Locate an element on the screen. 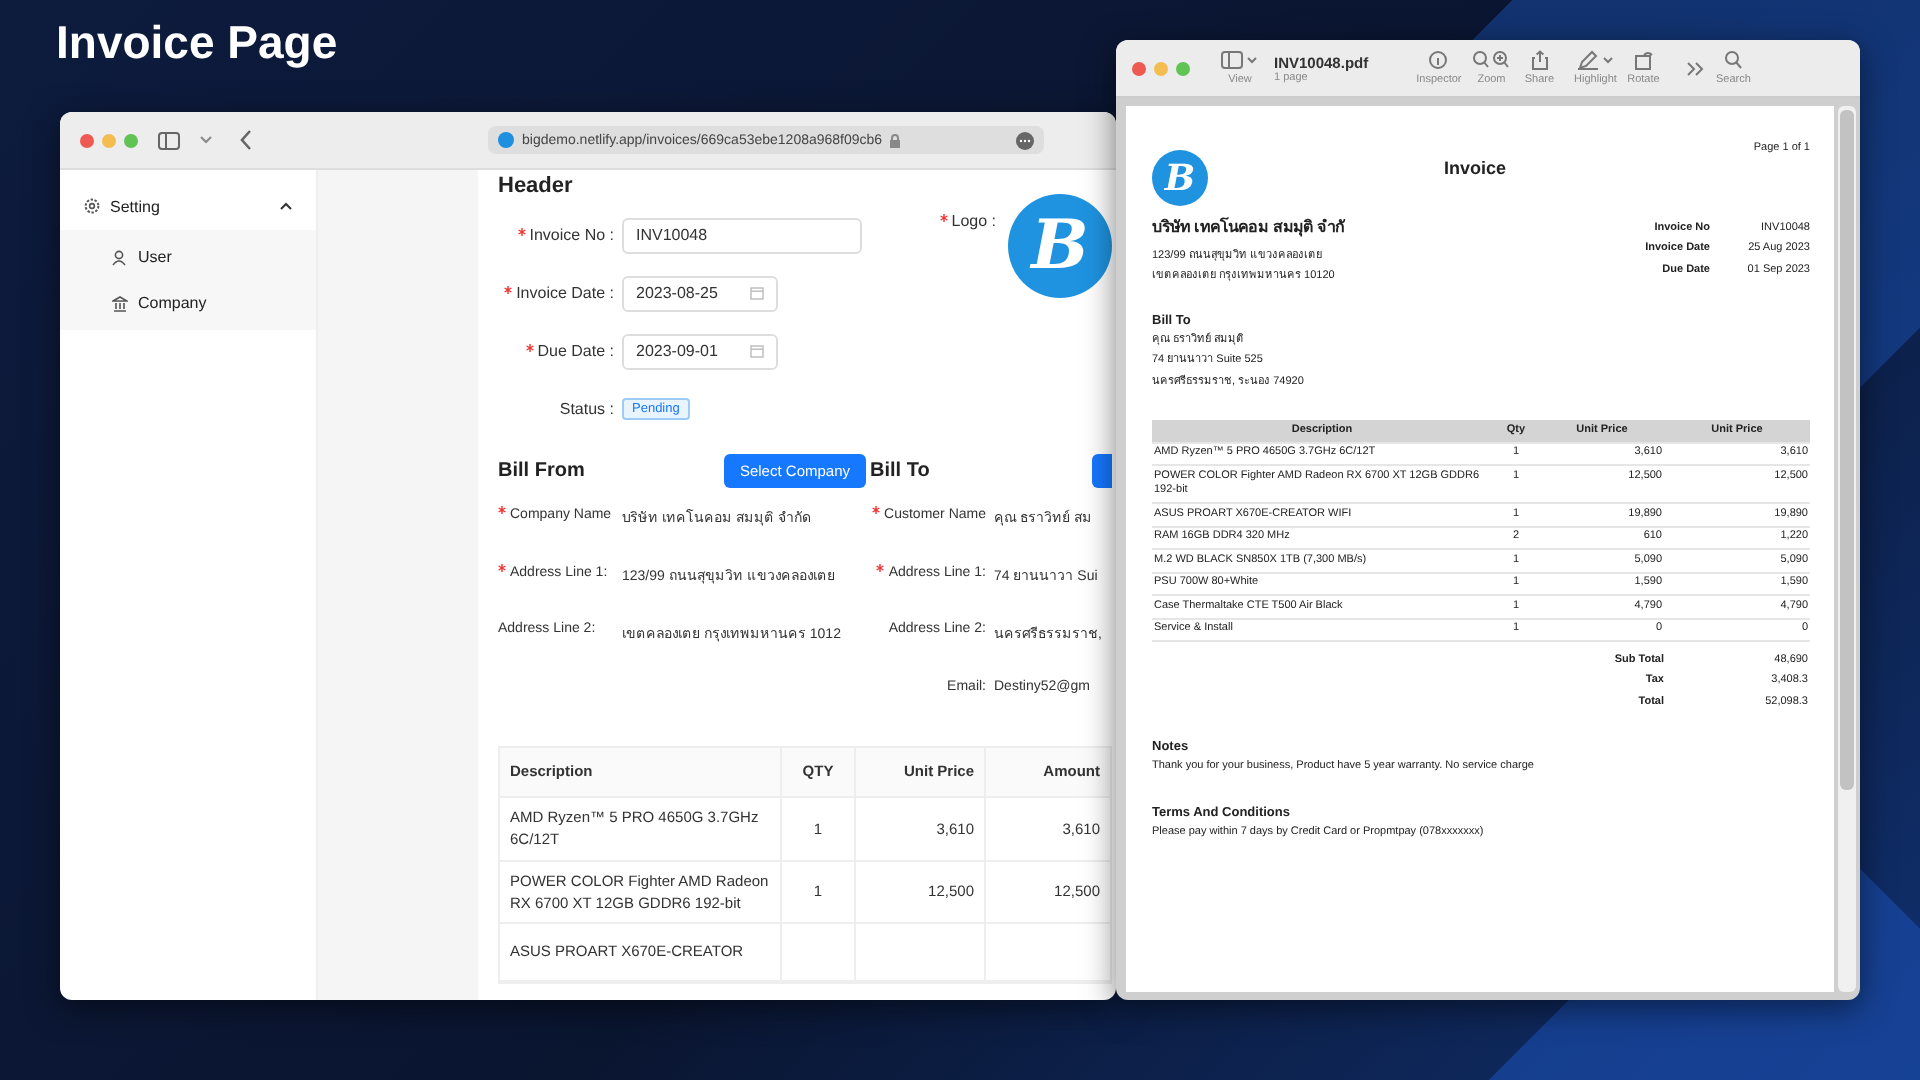 This screenshot has height=1080, width=1920. page-title: Invoice Page is located at coordinates (197, 43).